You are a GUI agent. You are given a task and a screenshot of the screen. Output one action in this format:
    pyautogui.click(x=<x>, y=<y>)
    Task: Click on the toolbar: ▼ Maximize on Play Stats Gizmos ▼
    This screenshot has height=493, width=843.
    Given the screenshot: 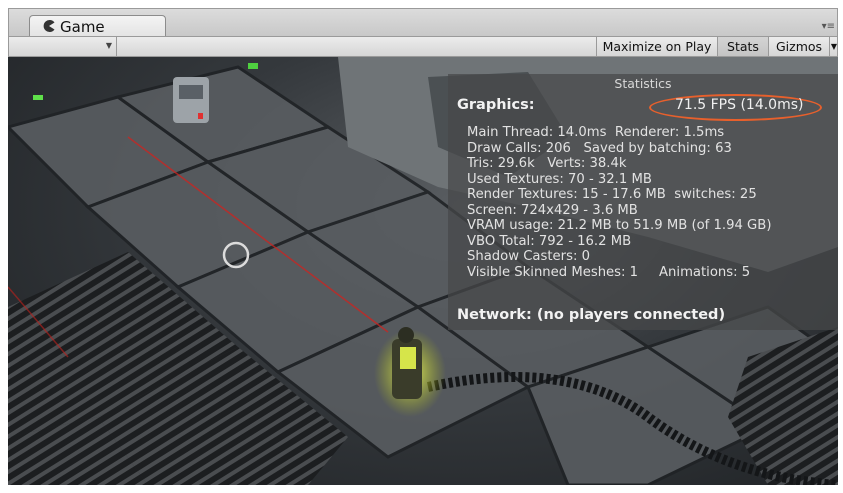 What is the action you would take?
    pyautogui.click(x=423, y=46)
    